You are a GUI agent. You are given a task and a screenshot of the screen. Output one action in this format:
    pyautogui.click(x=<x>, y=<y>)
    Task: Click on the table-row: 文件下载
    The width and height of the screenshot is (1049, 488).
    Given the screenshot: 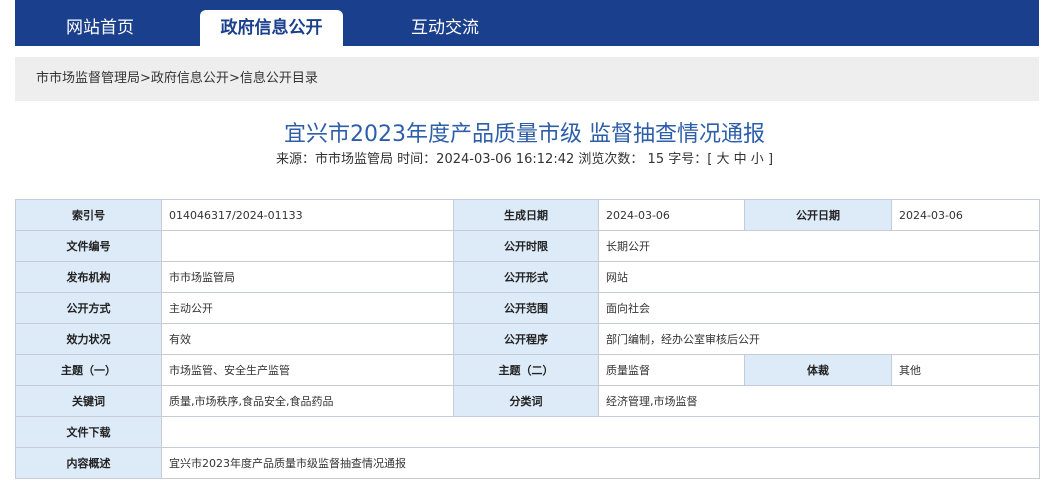 What is the action you would take?
    pyautogui.click(x=527, y=432)
    